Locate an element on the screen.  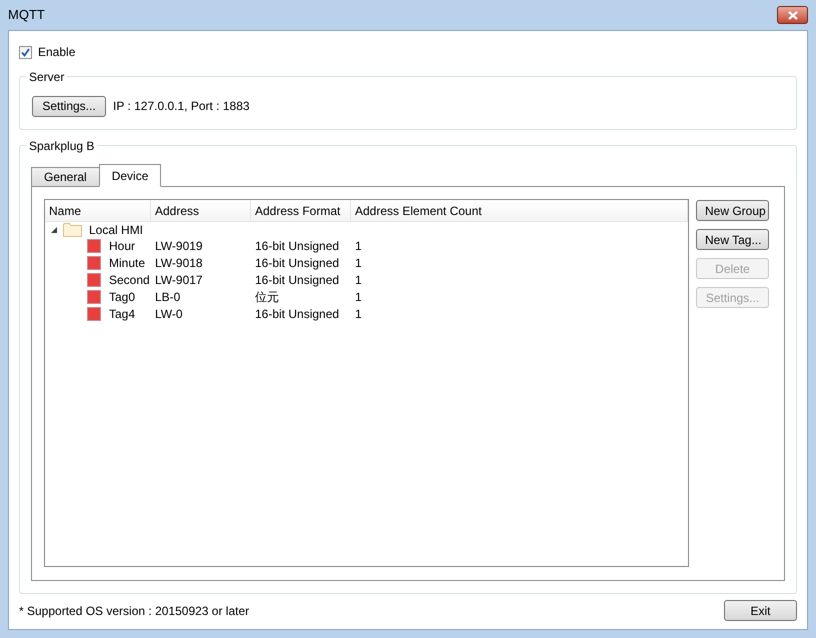
footer-note: * Supported OS version : 20150923 or later is located at coordinates (134, 611).